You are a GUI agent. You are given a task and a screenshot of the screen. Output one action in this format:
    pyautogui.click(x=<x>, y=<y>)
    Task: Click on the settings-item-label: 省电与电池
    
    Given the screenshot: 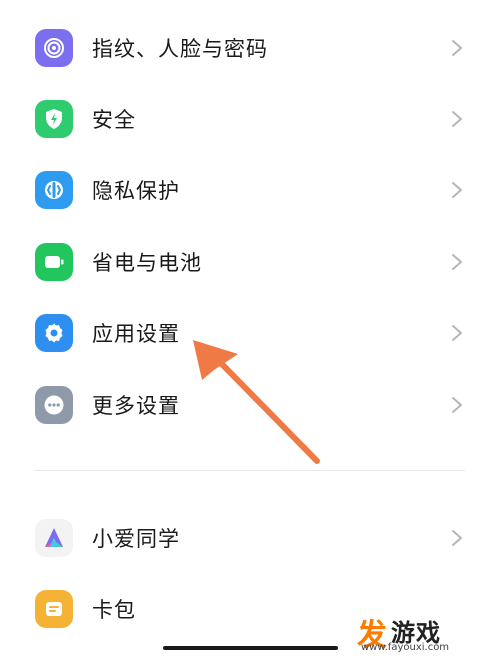 What is the action you would take?
    pyautogui.click(x=147, y=263)
    